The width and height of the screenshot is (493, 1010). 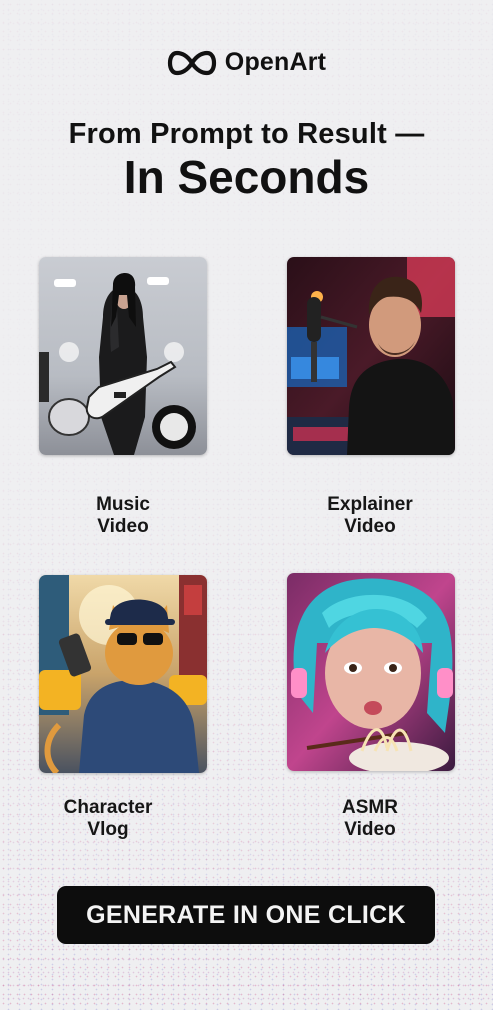 What do you see at coordinates (123, 515) in the screenshot?
I see `card-label-music-video: Music Video` at bounding box center [123, 515].